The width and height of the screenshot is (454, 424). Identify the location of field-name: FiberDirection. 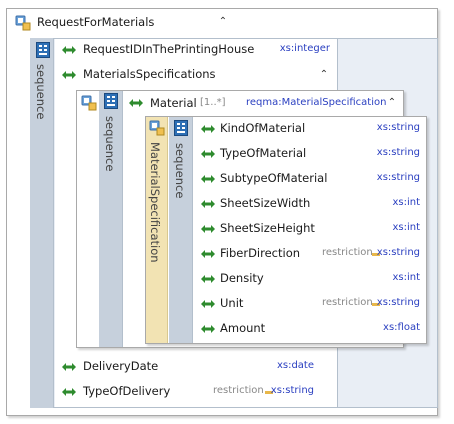
(260, 253).